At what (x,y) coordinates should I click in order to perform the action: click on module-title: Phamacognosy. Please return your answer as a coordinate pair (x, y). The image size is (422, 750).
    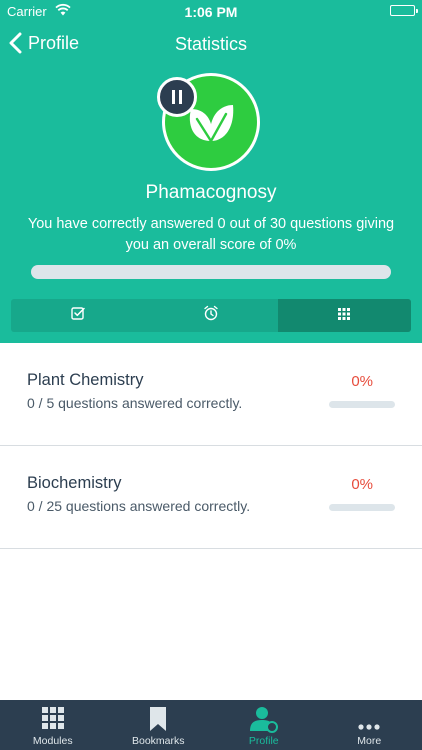
    Looking at the image, I should click on (211, 192).